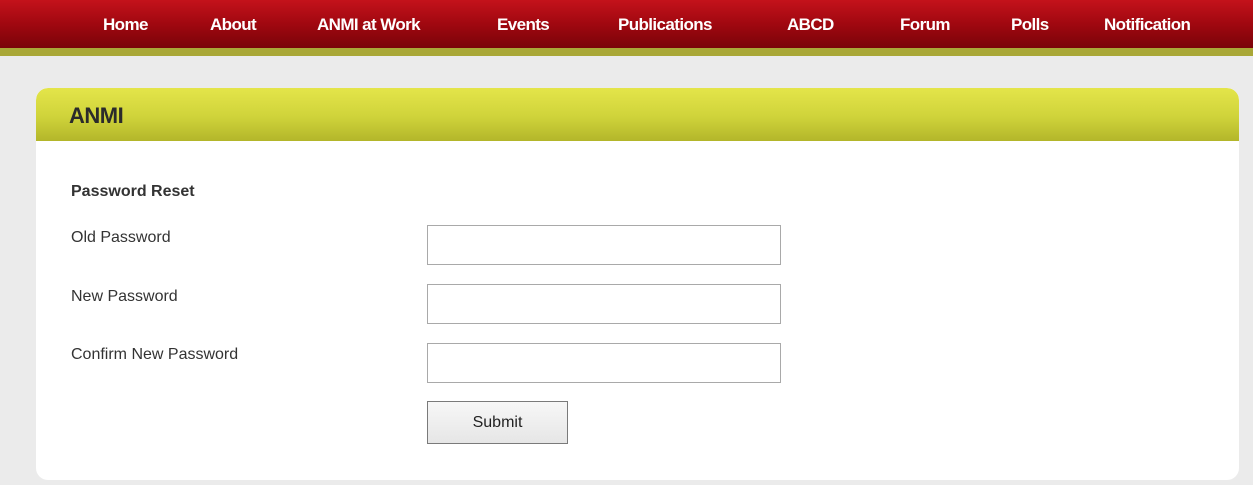  What do you see at coordinates (604, 245) in the screenshot?
I see `old-password-field` at bounding box center [604, 245].